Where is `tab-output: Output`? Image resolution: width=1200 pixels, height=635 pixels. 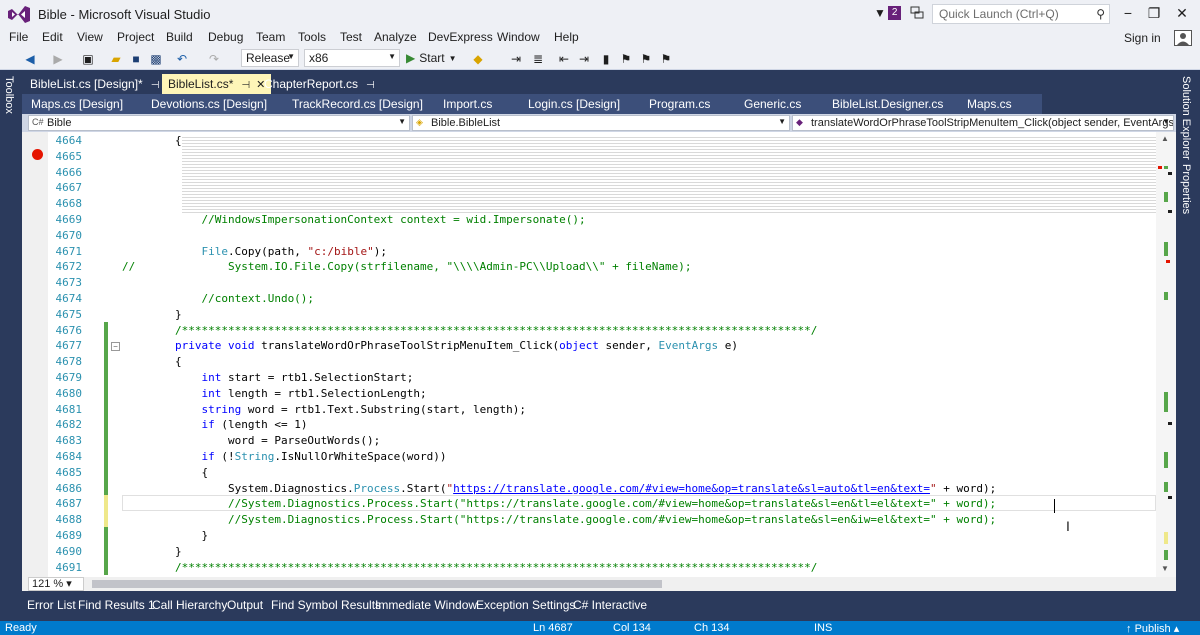 tab-output: Output is located at coordinates (245, 605).